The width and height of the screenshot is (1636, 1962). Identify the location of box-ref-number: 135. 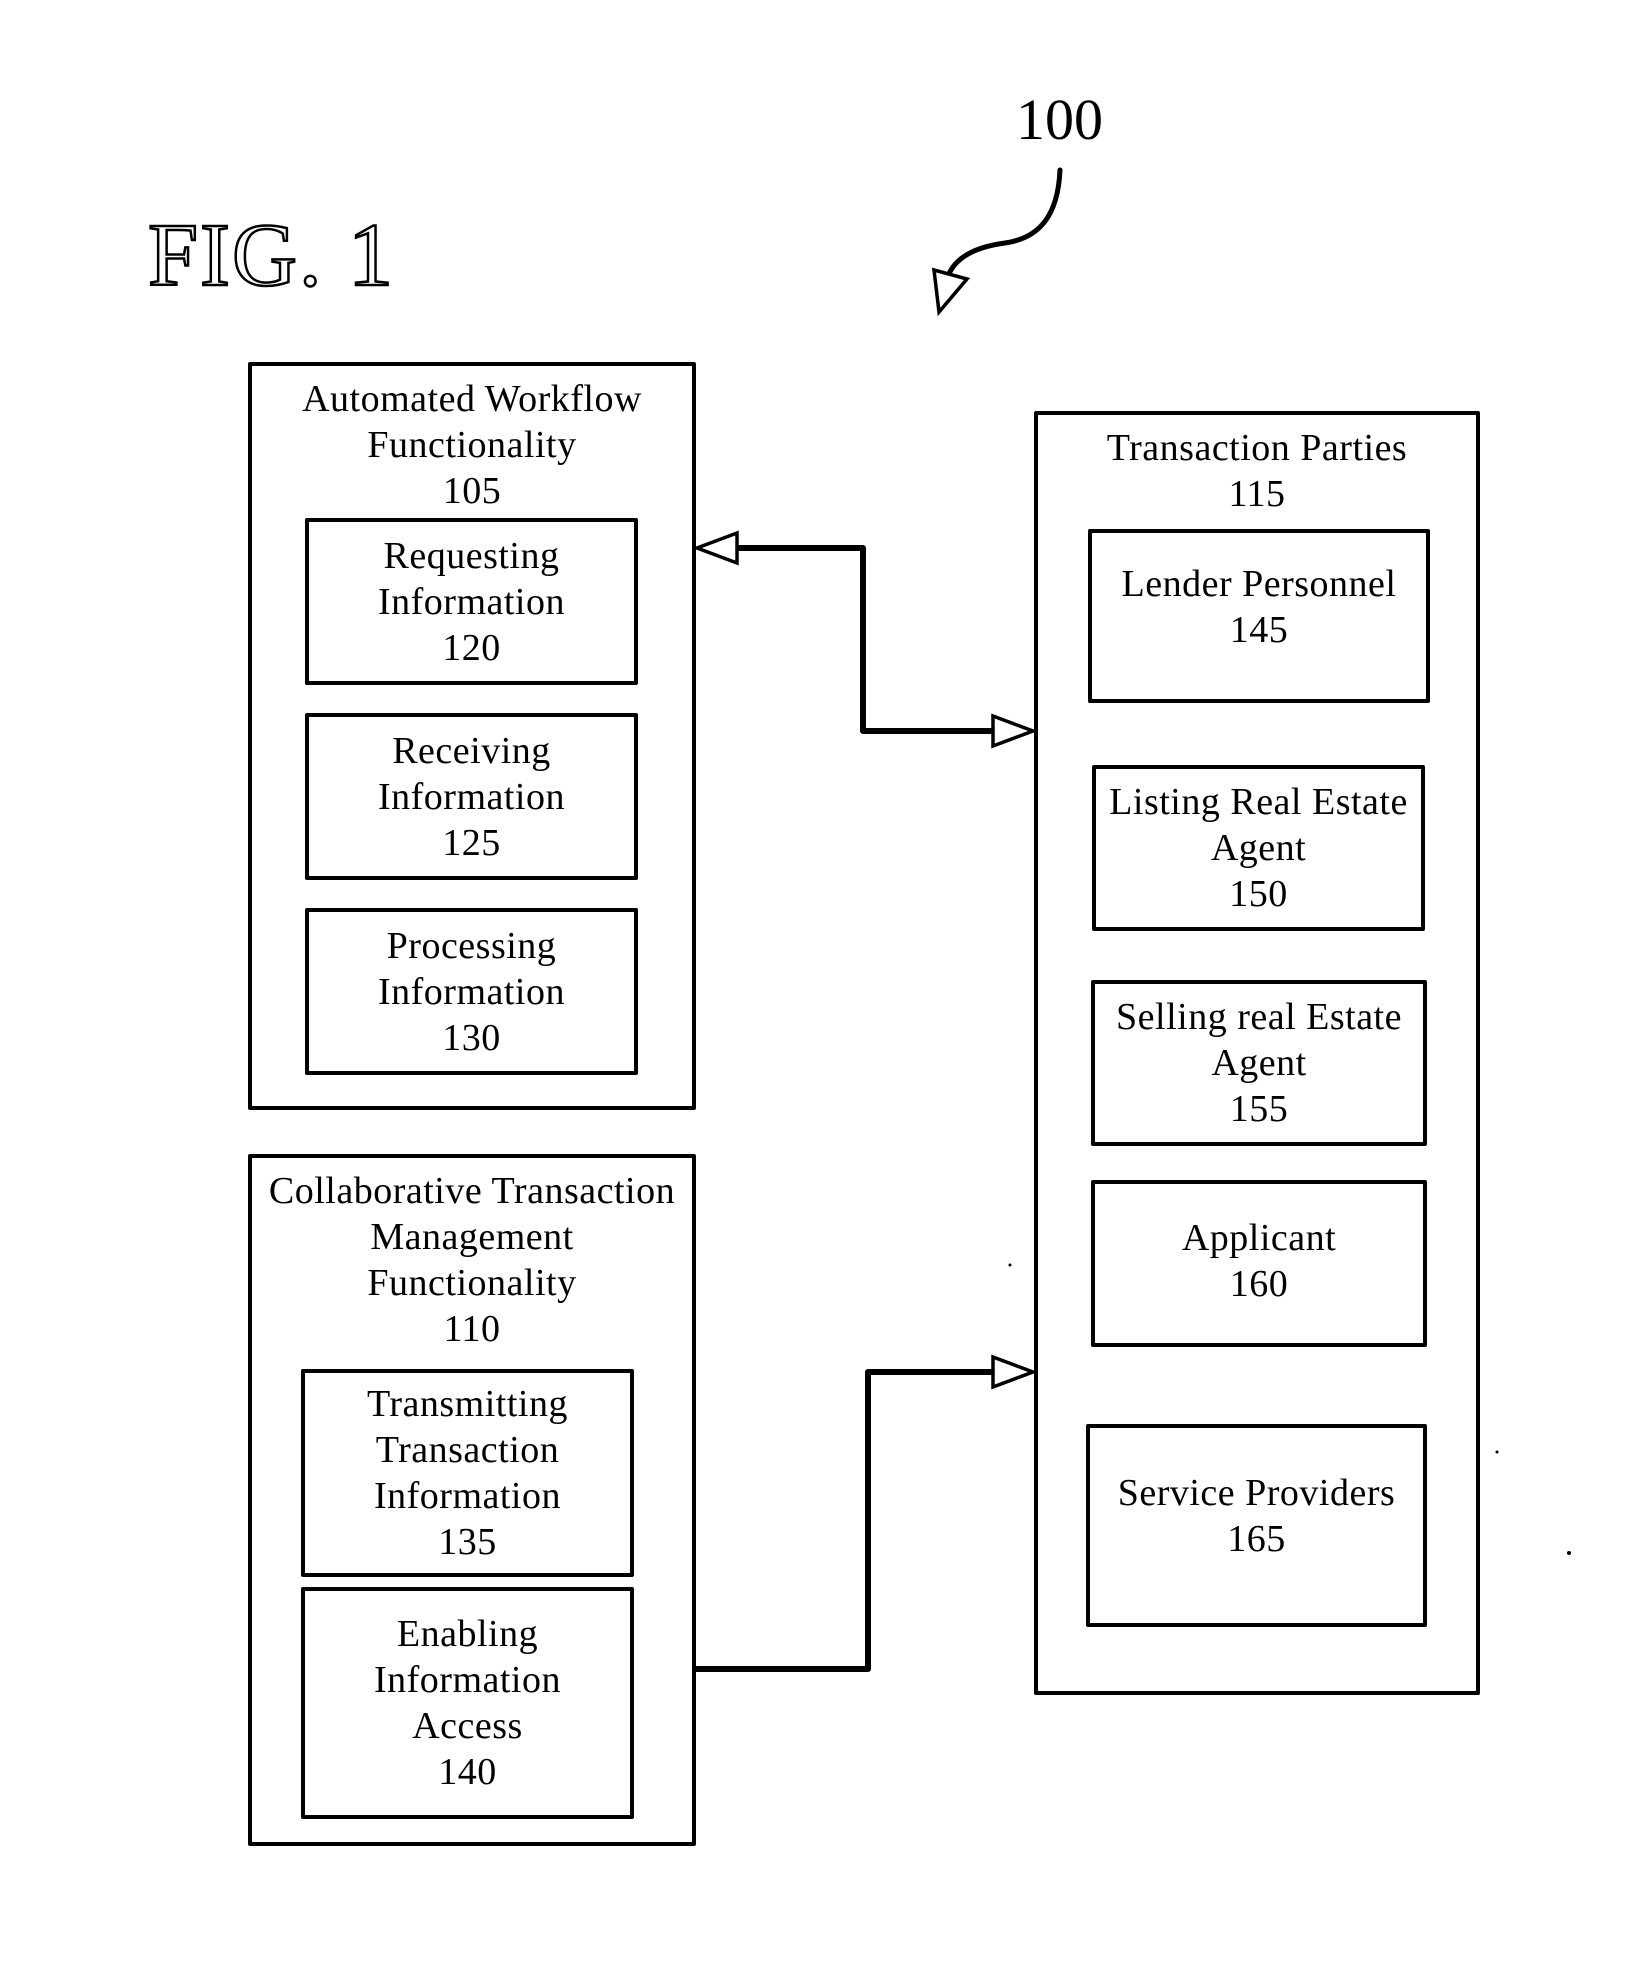
(467, 1542).